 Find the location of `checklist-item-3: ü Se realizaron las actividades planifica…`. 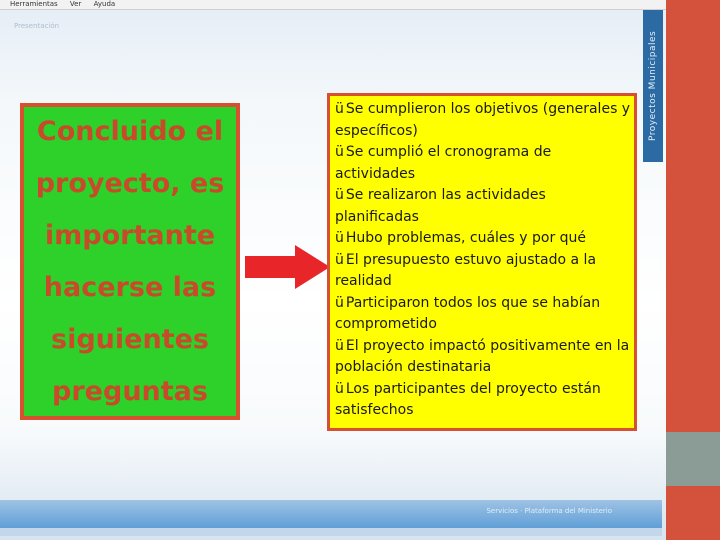

checklist-item-3: ü Se realizaron las actividades planifica… is located at coordinates (440, 206).